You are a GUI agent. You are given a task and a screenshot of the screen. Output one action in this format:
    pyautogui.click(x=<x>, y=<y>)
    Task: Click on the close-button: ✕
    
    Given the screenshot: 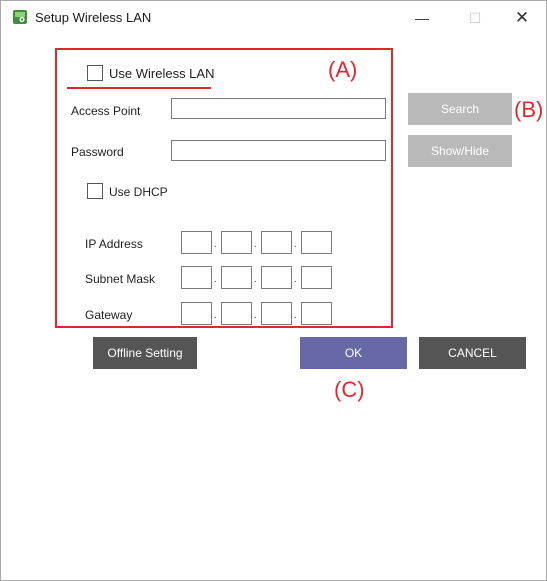 What is the action you would take?
    pyautogui.click(x=522, y=18)
    